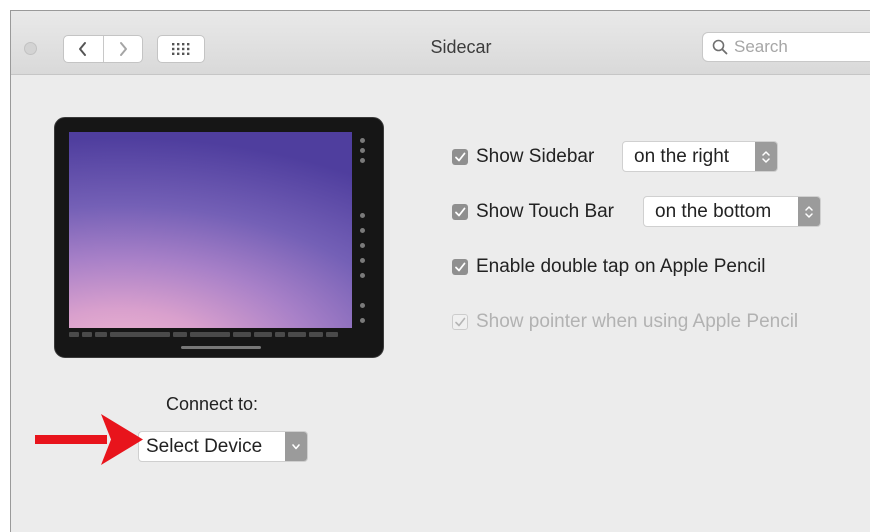 The height and width of the screenshot is (532, 870). What do you see at coordinates (204, 446) in the screenshot?
I see `select-device-value: Select Device` at bounding box center [204, 446].